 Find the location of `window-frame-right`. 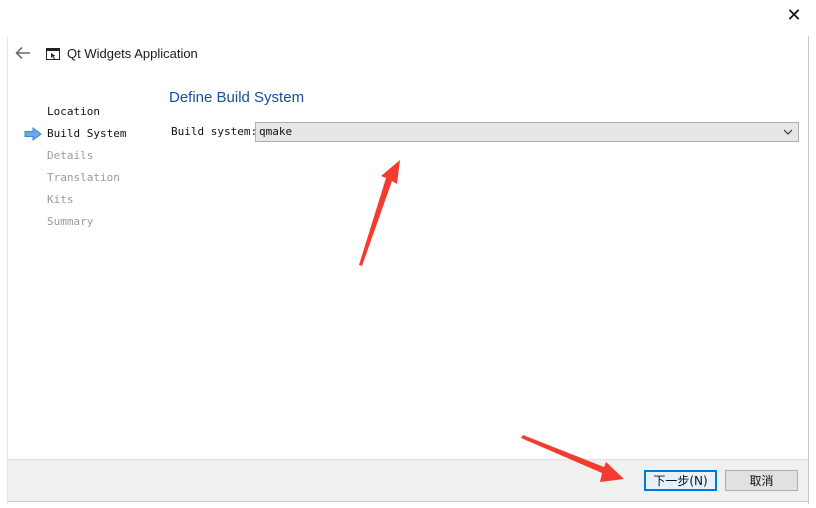

window-frame-right is located at coordinates (808, 270).